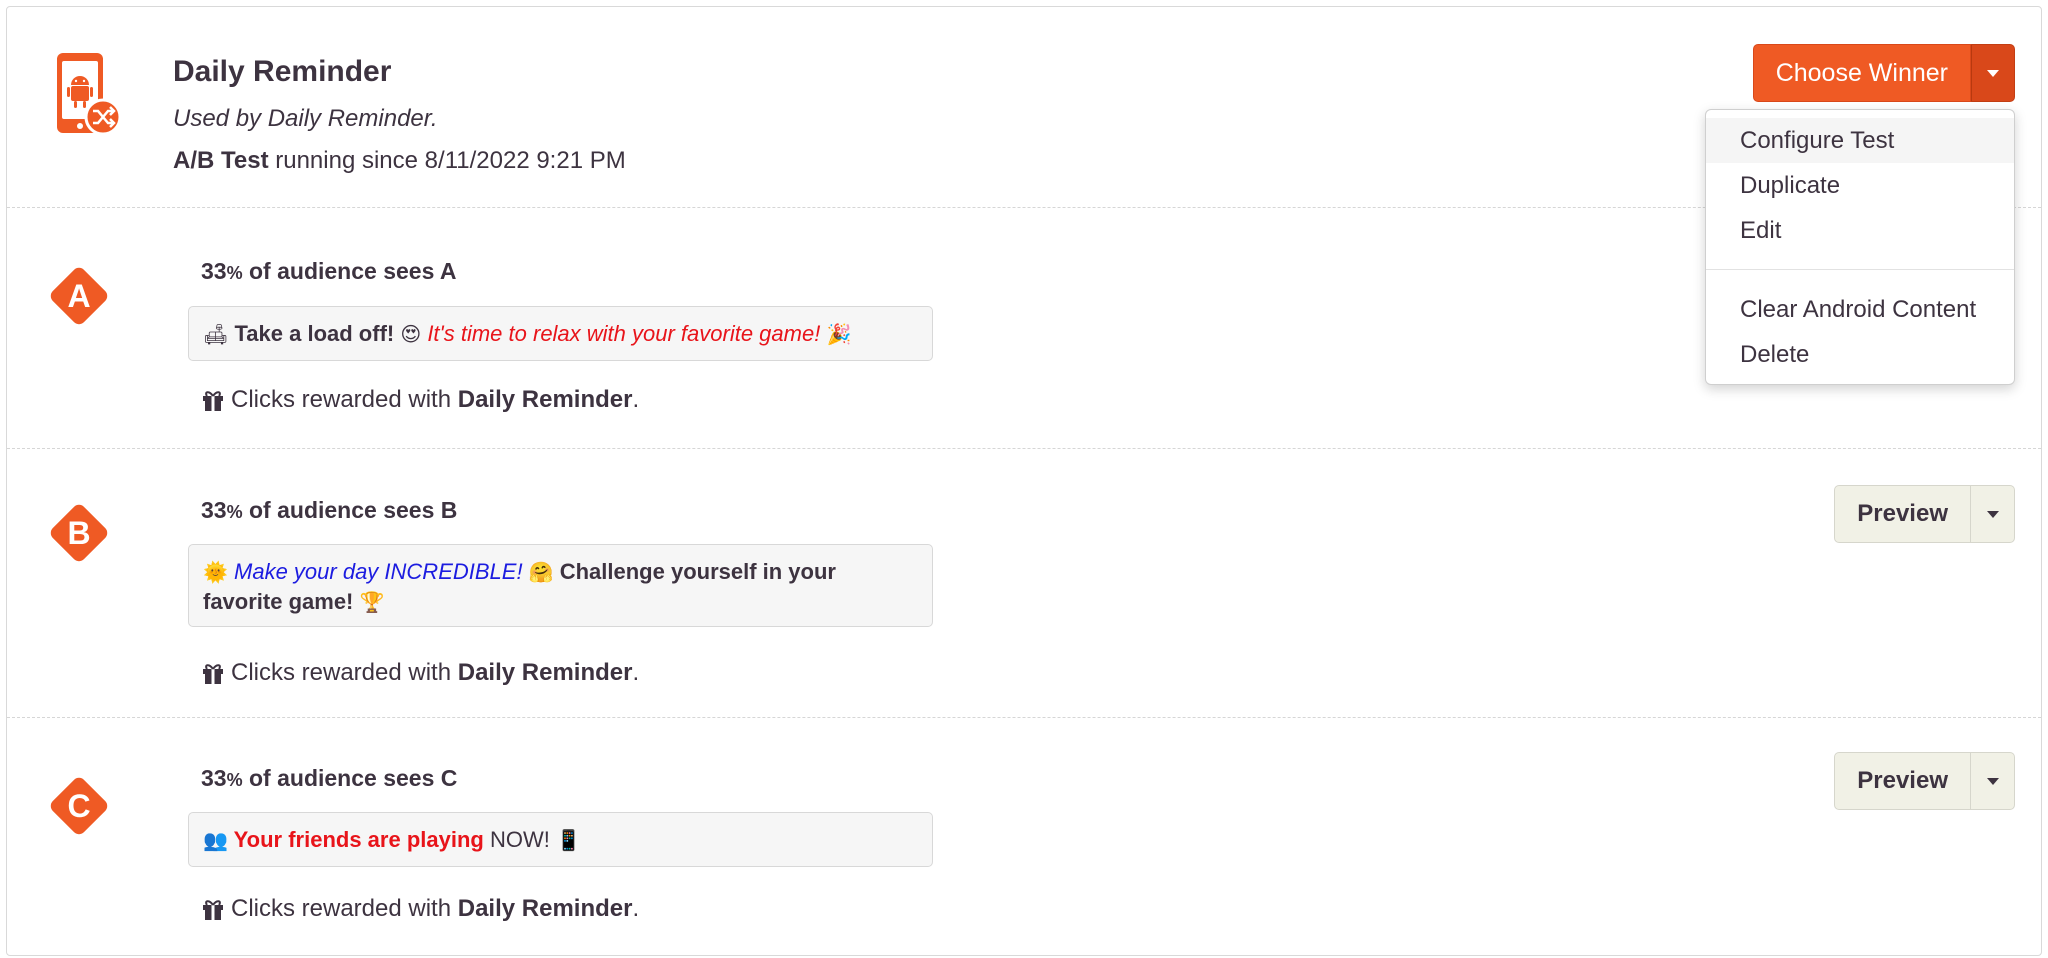 This screenshot has height=958, width=2048. I want to click on menu-item-configure-test: Configure Test, so click(1860, 140).